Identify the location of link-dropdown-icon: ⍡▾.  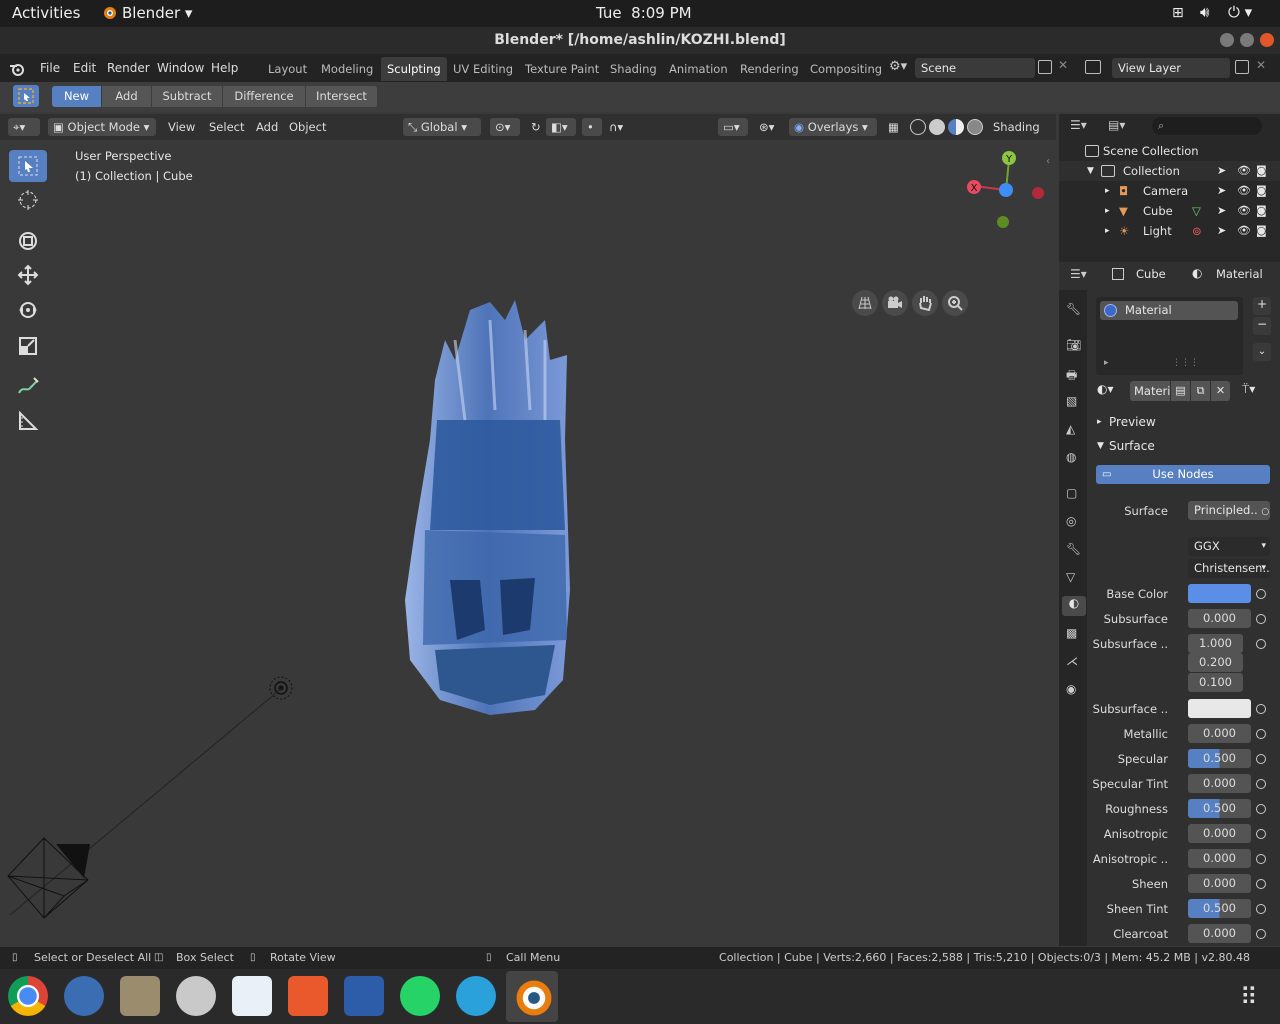
(1248, 389).